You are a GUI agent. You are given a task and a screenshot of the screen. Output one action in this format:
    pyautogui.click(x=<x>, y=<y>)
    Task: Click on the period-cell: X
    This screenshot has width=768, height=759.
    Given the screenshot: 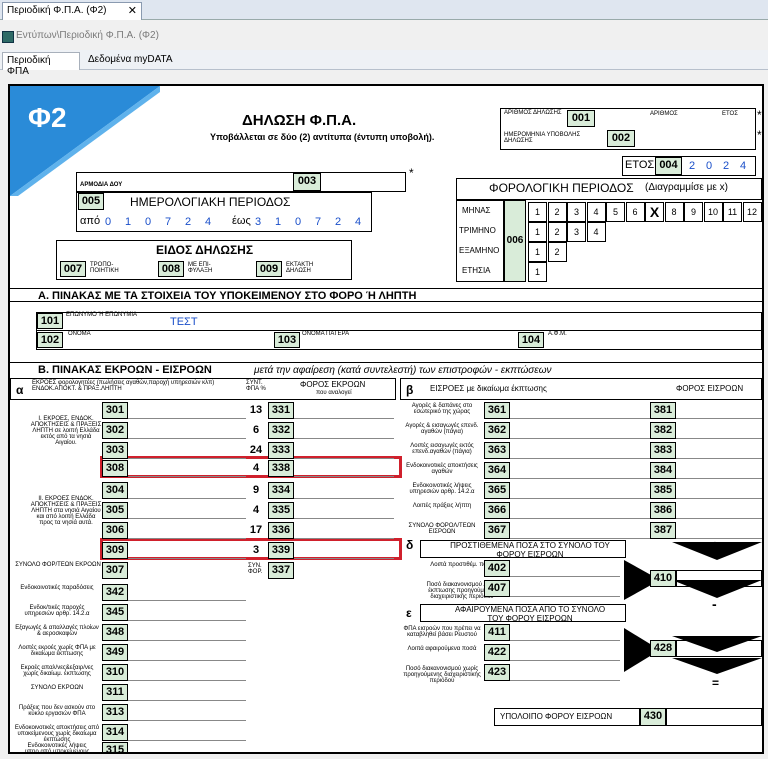 What is the action you would take?
    pyautogui.click(x=654, y=212)
    